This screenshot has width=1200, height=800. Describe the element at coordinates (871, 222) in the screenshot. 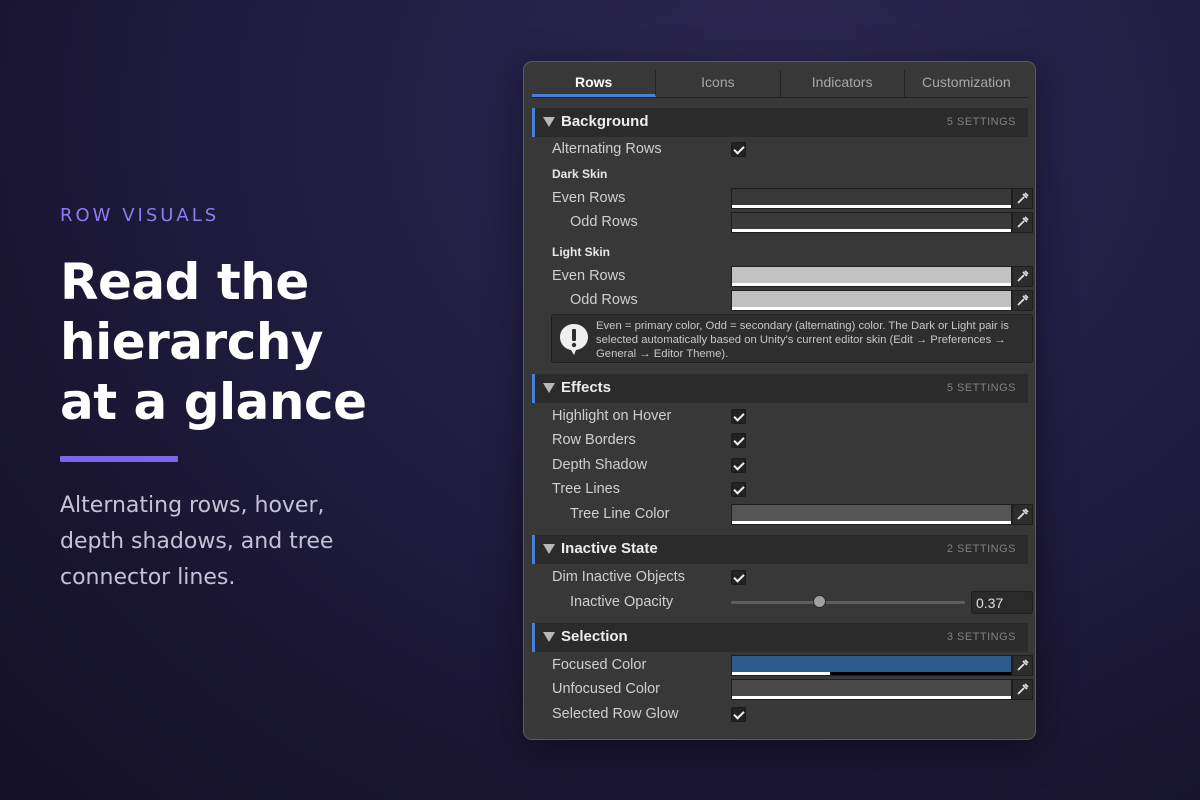

I see `dark-odd-color-field` at that location.